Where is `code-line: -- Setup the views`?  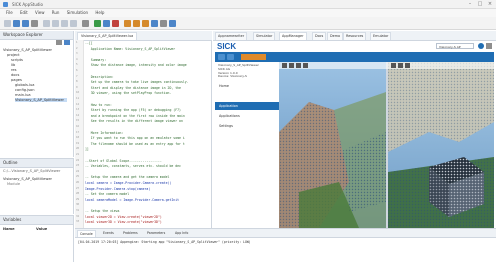 code-line: -- Setup the views is located at coordinates (102, 211).